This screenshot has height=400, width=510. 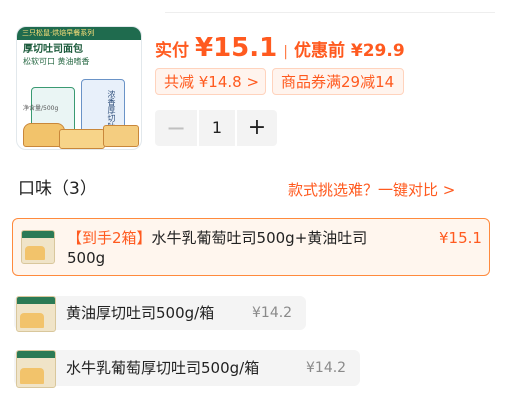 What do you see at coordinates (210, 81) in the screenshot?
I see `total-discount-chip: 共减 ¥14.8 >` at bounding box center [210, 81].